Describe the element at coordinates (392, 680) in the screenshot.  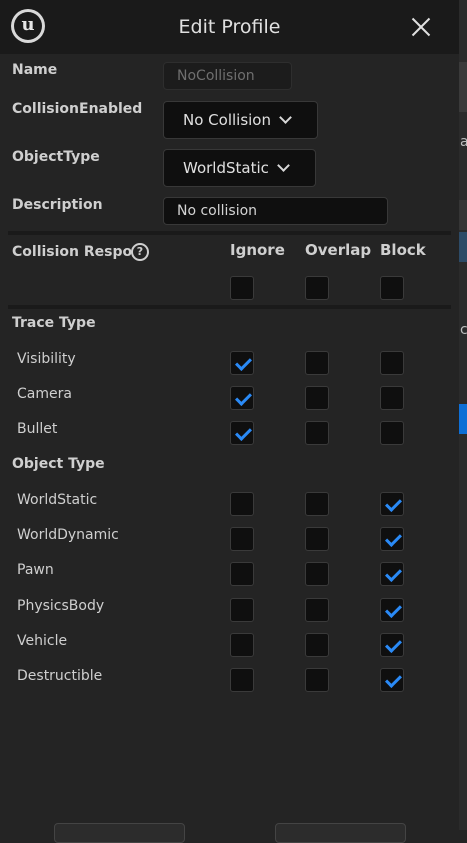
I see `destructible-block-checkbox` at that location.